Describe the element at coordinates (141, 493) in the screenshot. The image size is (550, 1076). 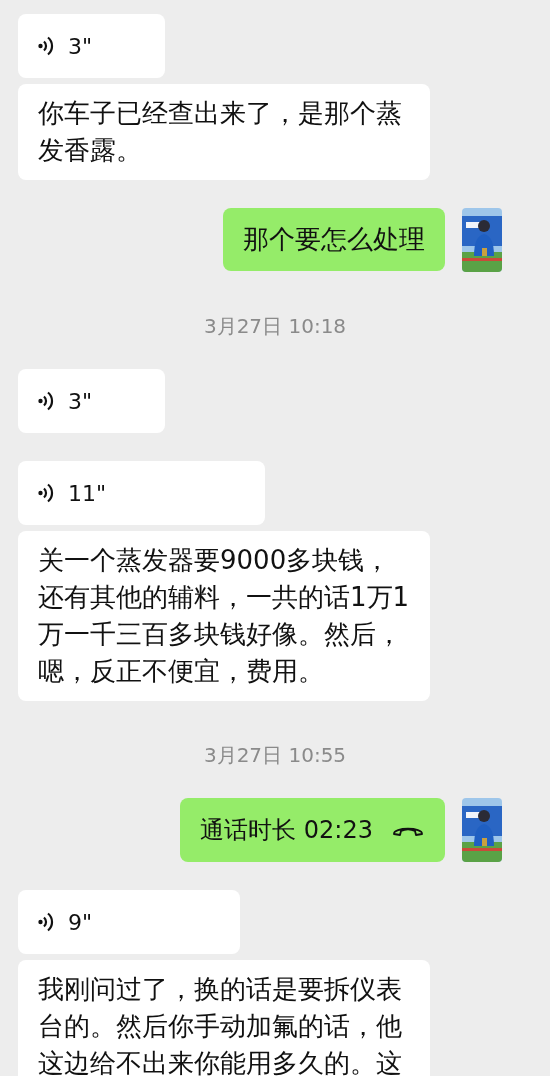
I see `voice-message: 11"` at that location.